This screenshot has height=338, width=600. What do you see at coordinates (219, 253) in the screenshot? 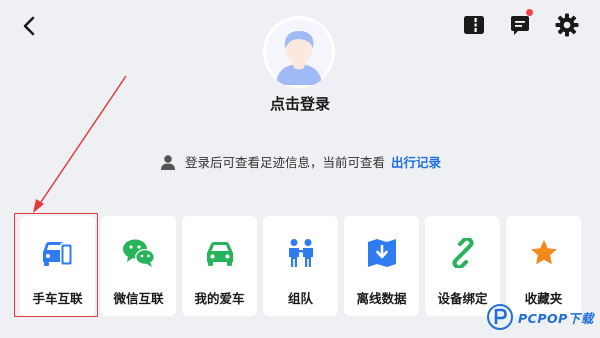
I see `car-icon` at bounding box center [219, 253].